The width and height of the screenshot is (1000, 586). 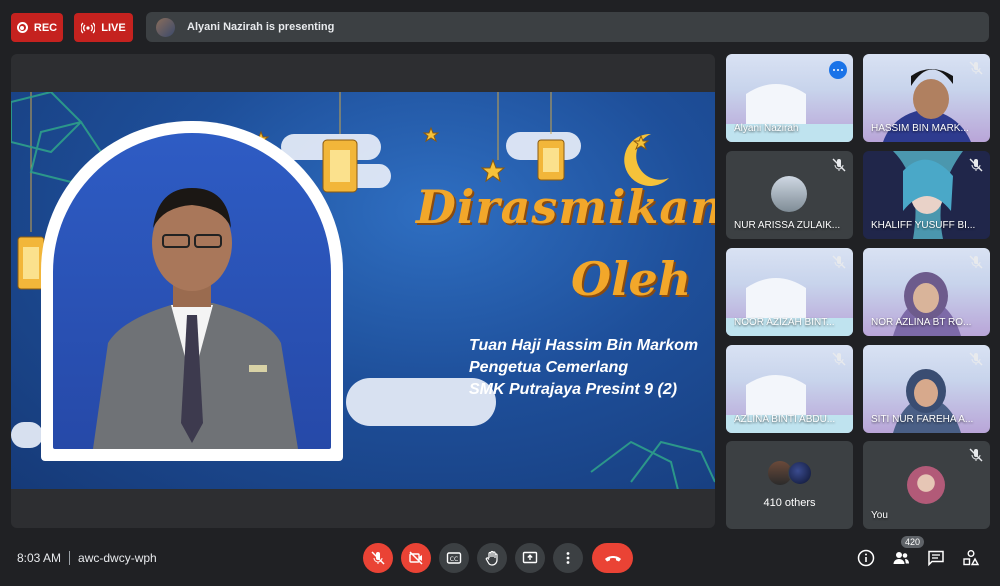 What do you see at coordinates (113, 27) in the screenshot?
I see `live-label: LIVE` at bounding box center [113, 27].